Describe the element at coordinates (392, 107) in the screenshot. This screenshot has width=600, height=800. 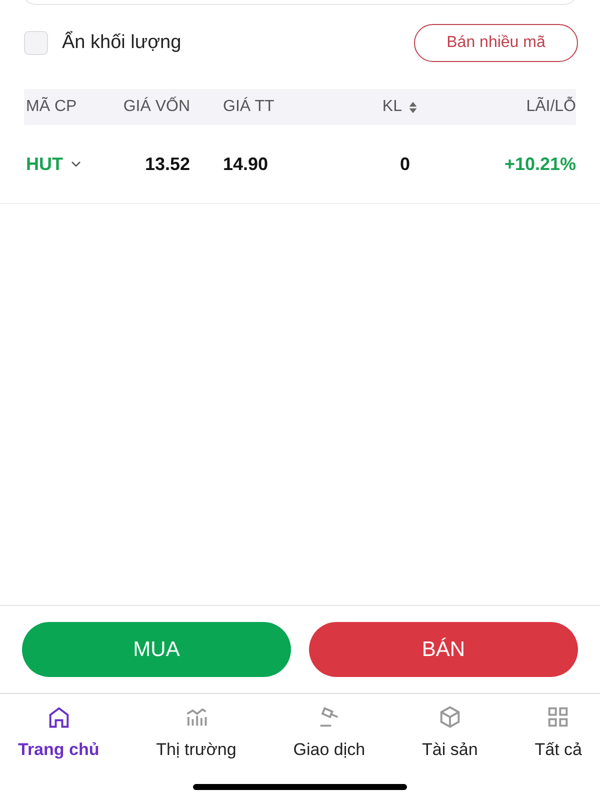
I see `column-header: KL` at that location.